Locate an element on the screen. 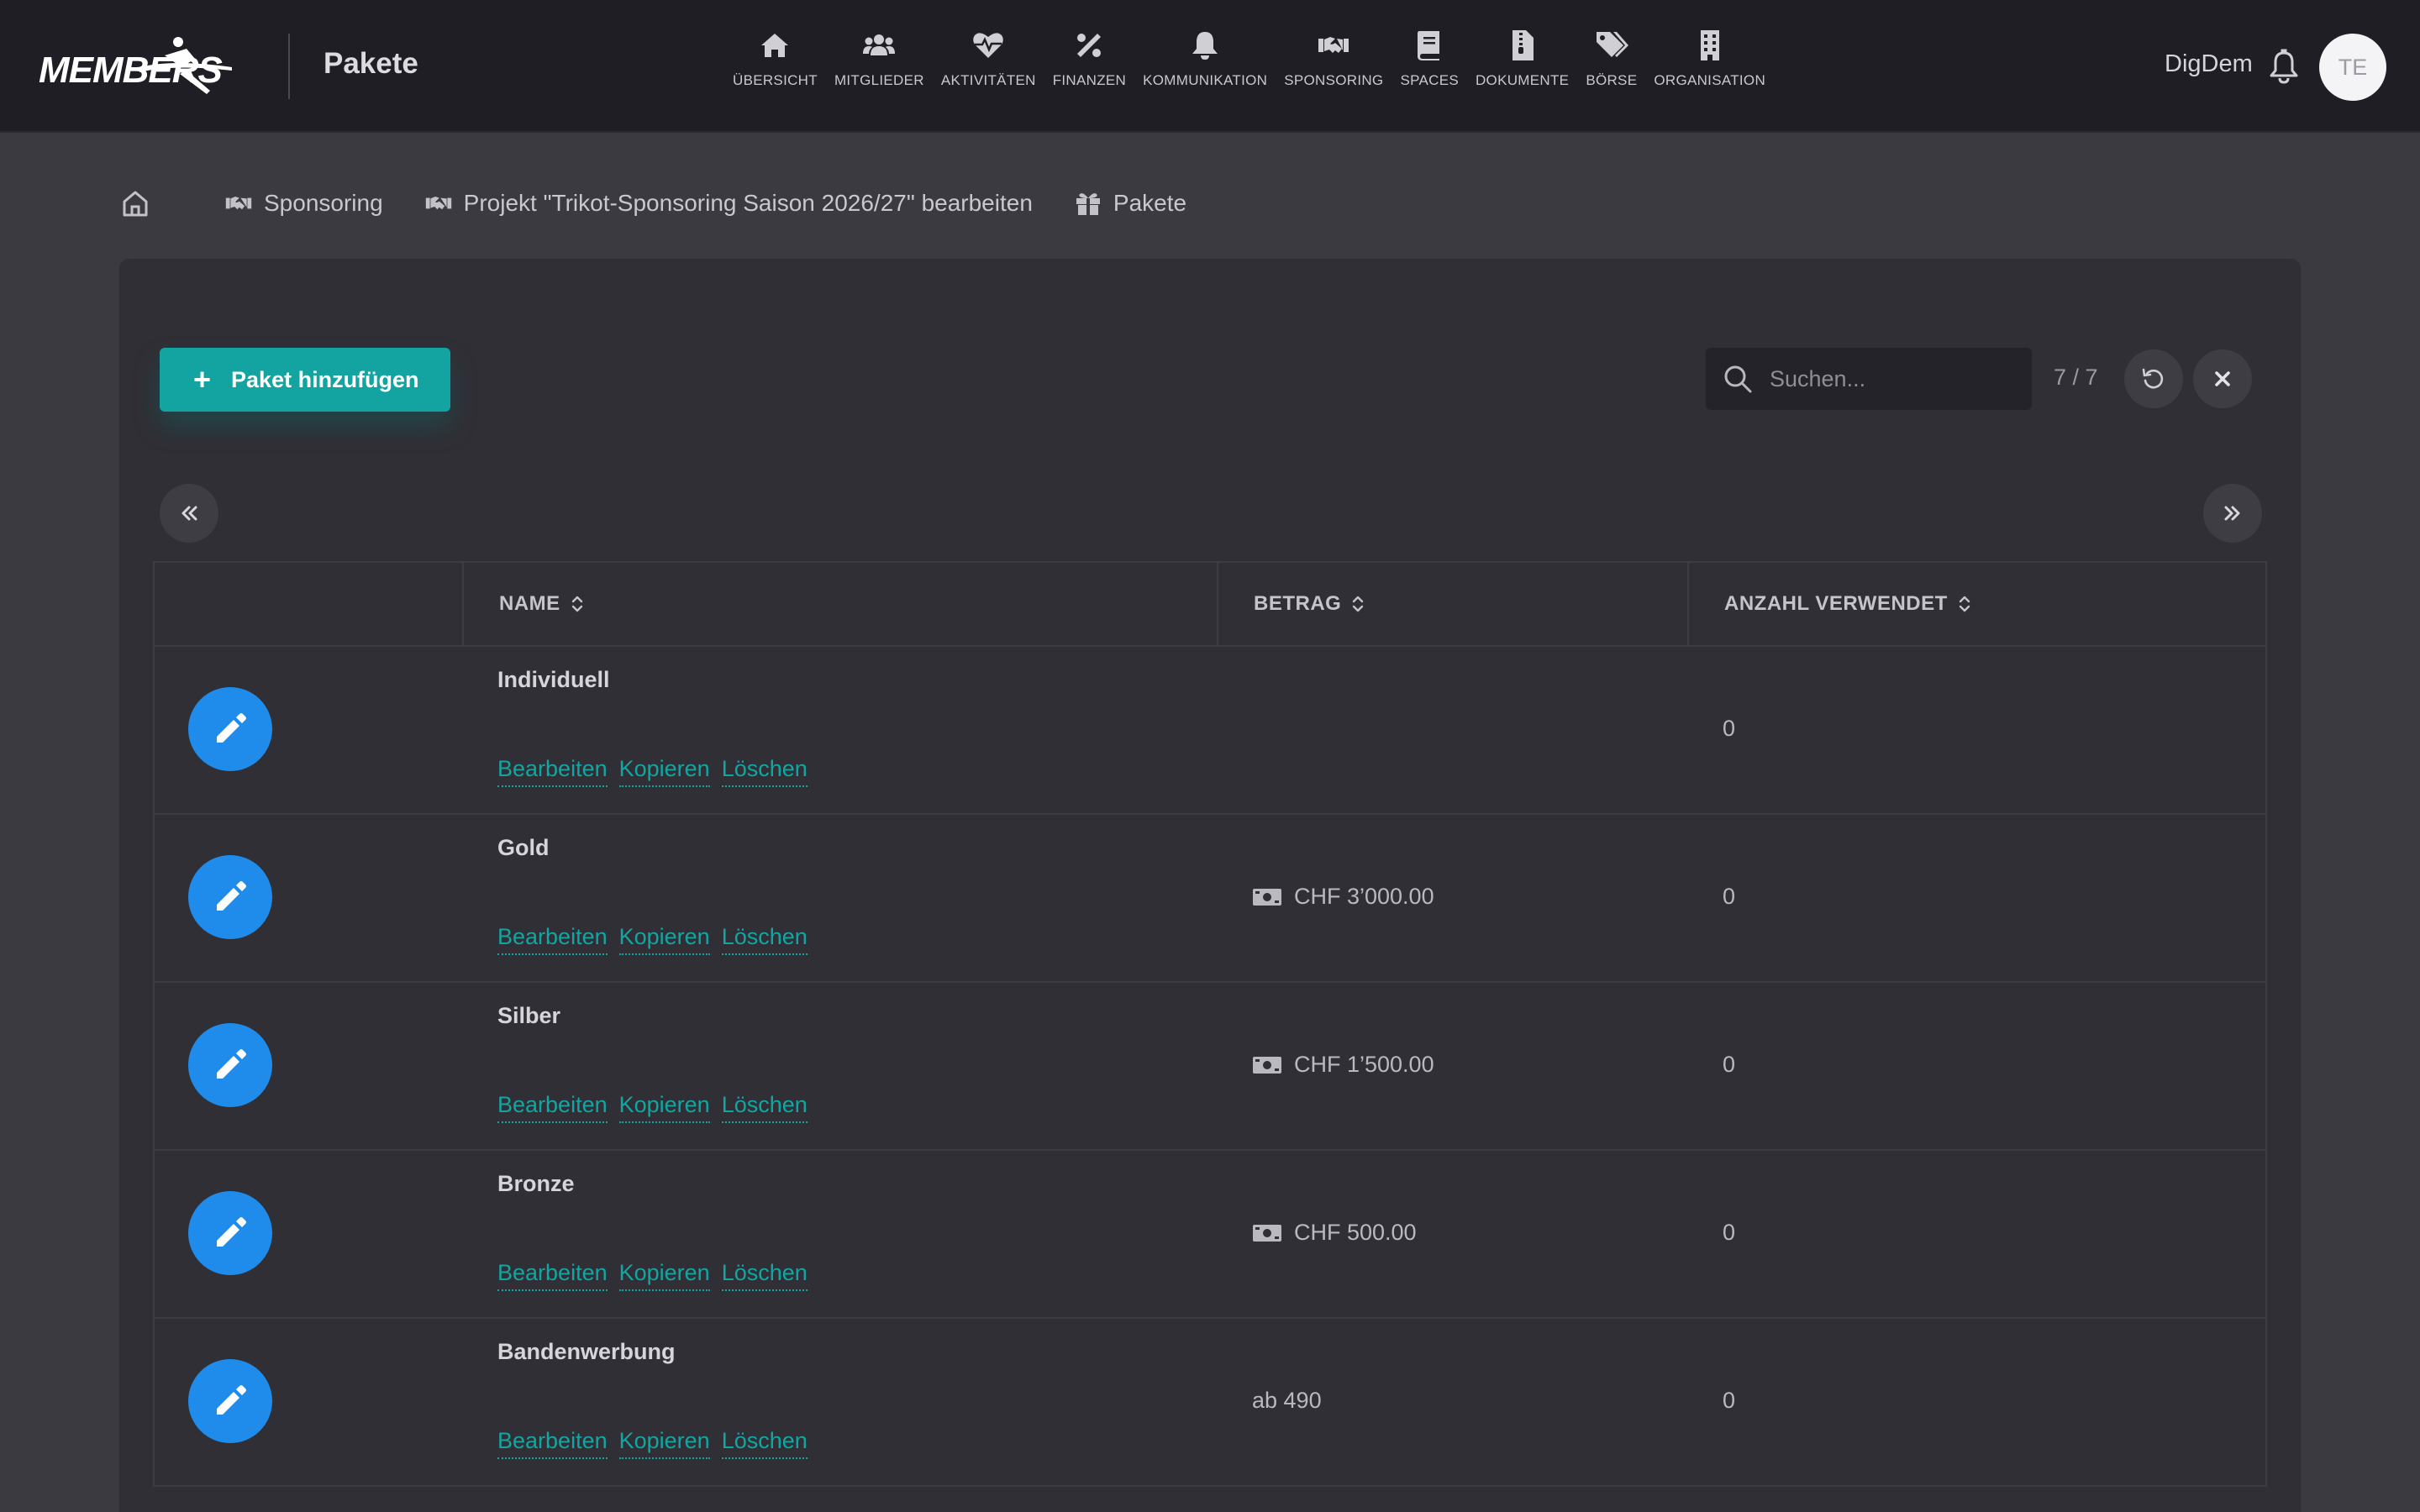 The width and height of the screenshot is (2420, 1512). search-input is located at coordinates (1896, 378).